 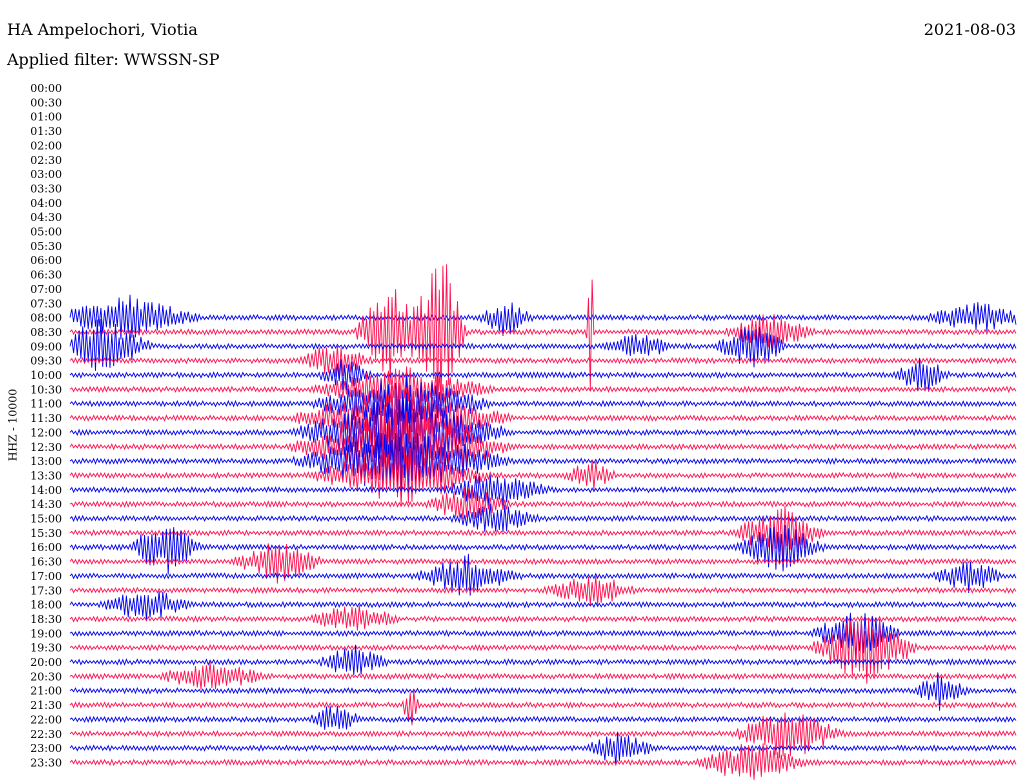 What do you see at coordinates (46, 346) in the screenshot?
I see `tick-label-0900: 09:00` at bounding box center [46, 346].